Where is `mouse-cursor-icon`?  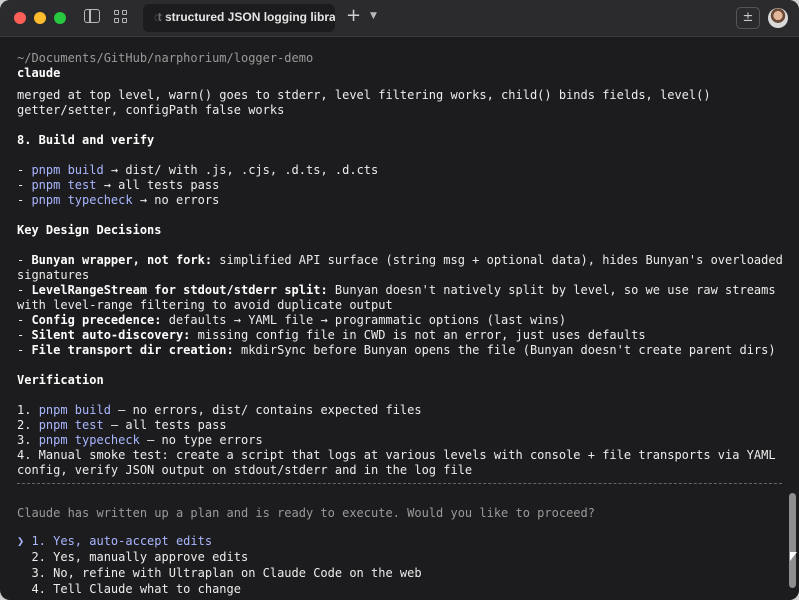
mouse-cursor-icon is located at coordinates (793, 556).